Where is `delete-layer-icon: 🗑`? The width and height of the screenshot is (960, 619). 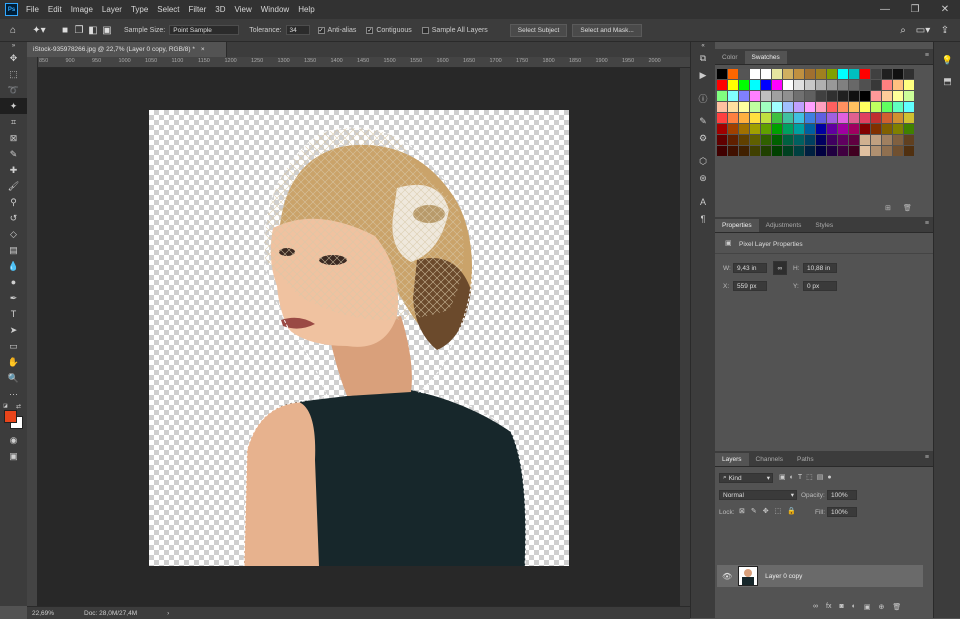
delete-layer-icon: 🗑 is located at coordinates (896, 607).